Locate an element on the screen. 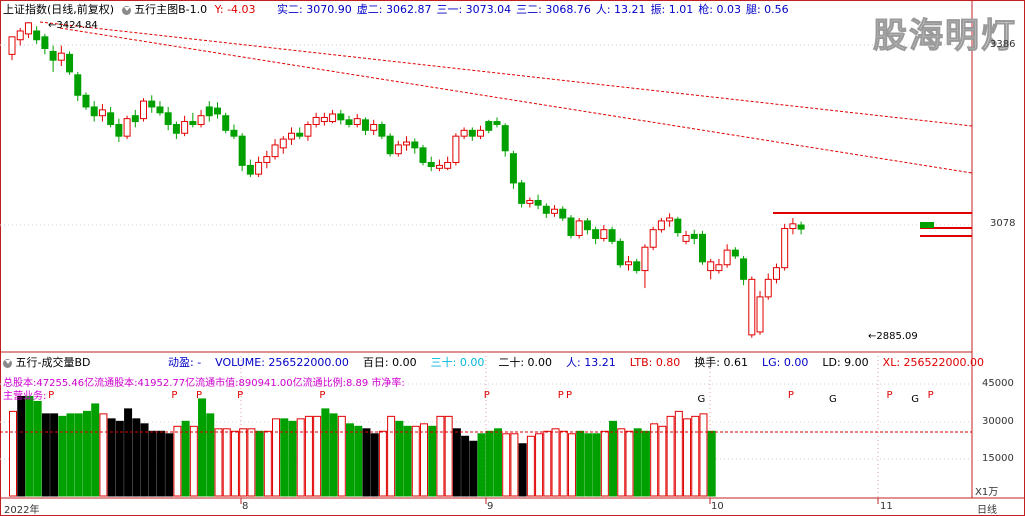 This screenshot has height=516, width=1025. volume-panel-header: 五行-成交量BD is located at coordinates (47, 363).